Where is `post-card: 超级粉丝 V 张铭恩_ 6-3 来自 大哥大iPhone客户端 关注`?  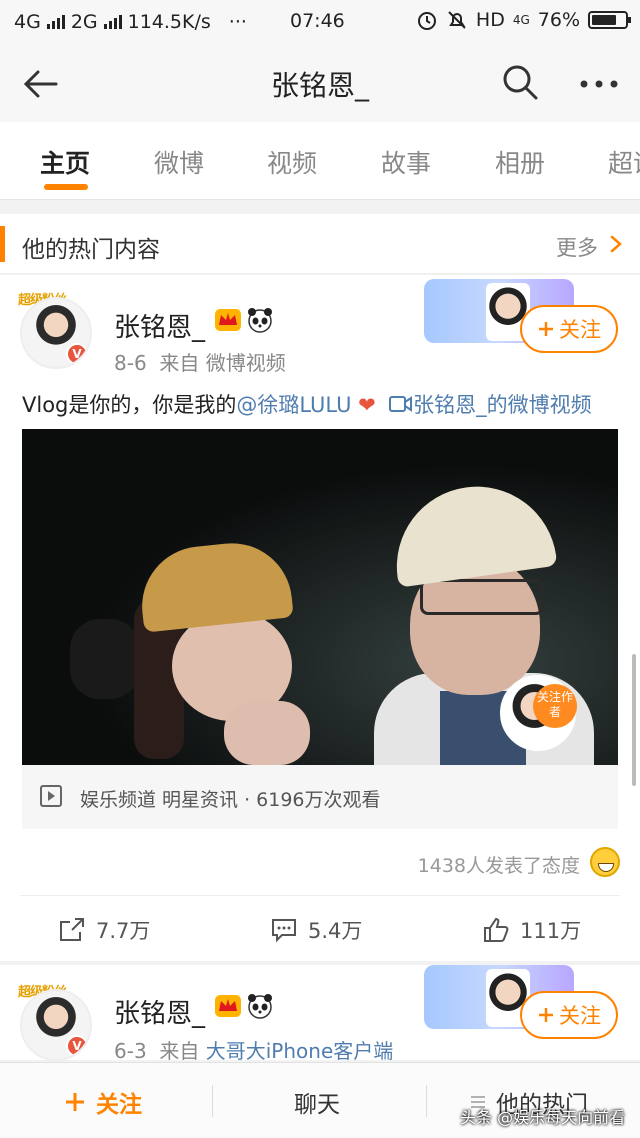 post-card: 超级粉丝 V 张铭恩_ 6-3 来自 大哥大iPhone客户端 关注 is located at coordinates (320, 1014).